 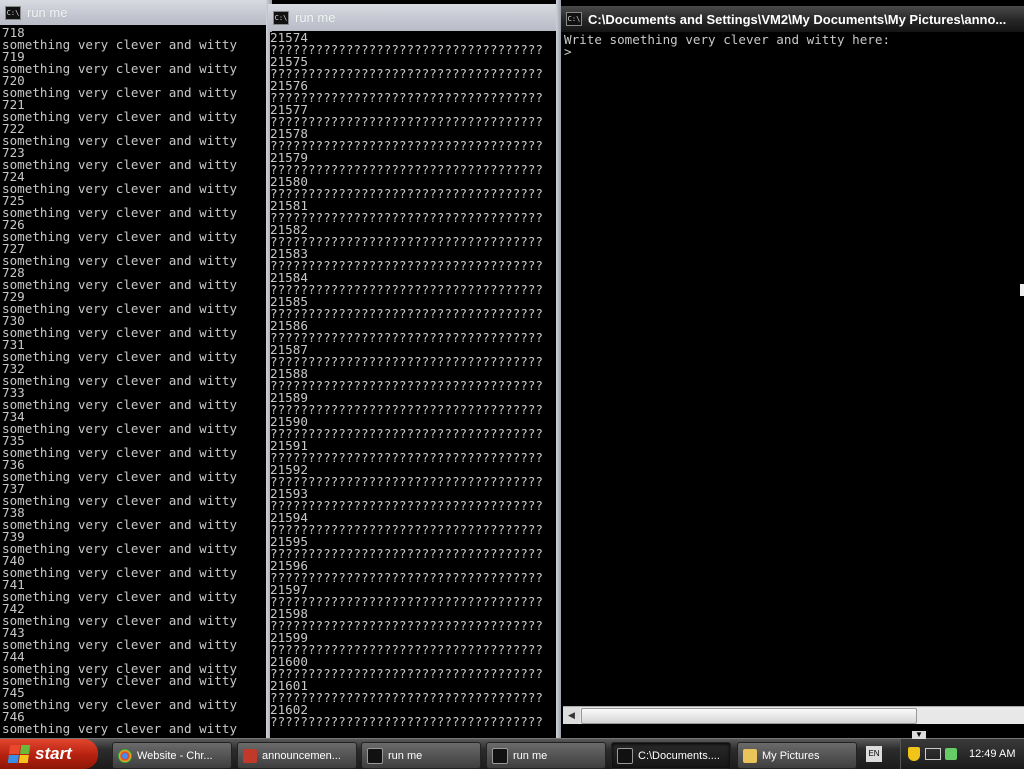 I want to click on mouse-cursor-icon, so click(x=1022, y=290).